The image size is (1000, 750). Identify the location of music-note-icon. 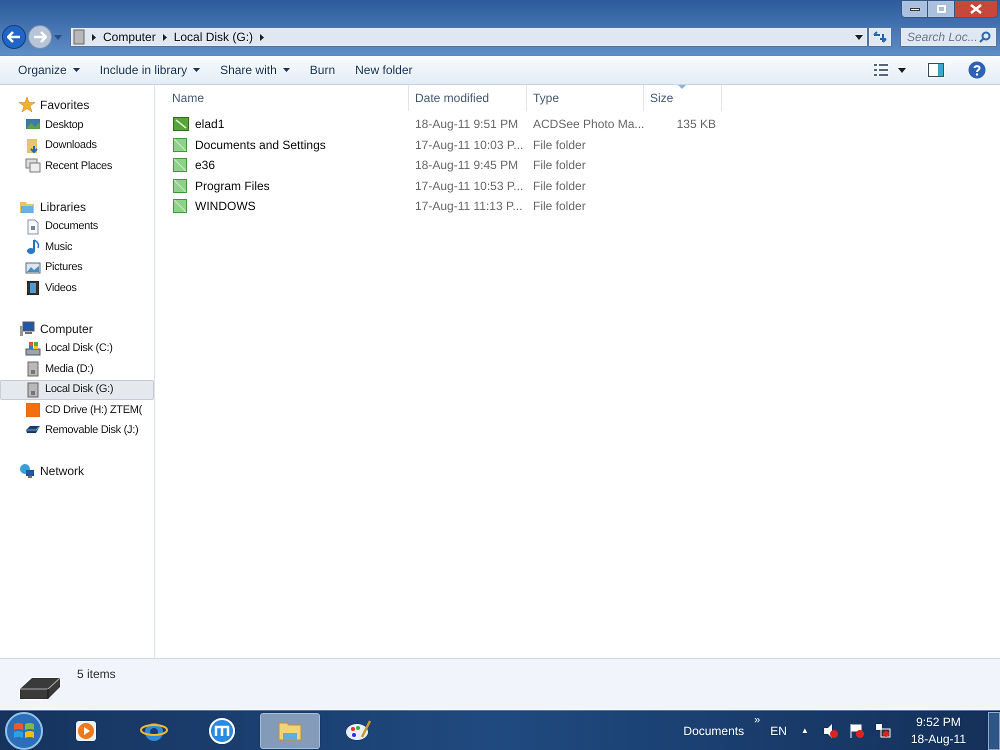
(33, 247).